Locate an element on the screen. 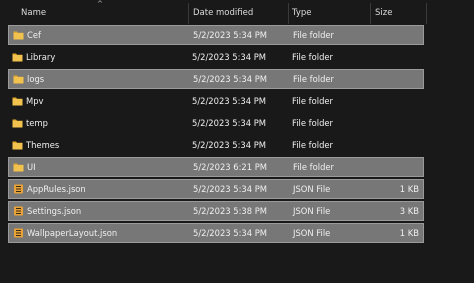 The width and height of the screenshot is (474, 283). file-row: logs 5/2/2023 5:34 PM File folder is located at coordinates (216, 79).